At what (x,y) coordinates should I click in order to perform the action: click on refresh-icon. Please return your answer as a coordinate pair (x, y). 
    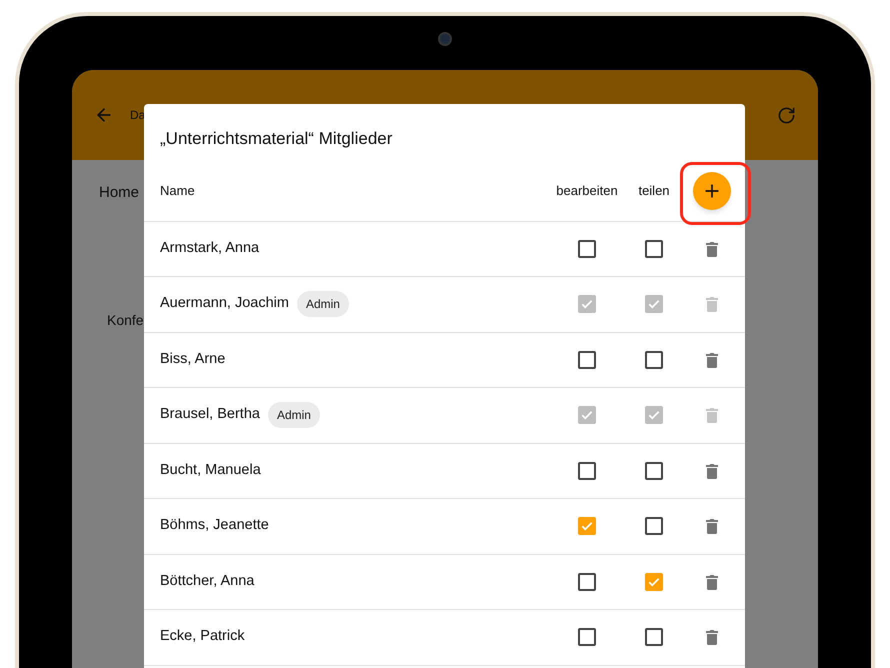
    Looking at the image, I should click on (786, 115).